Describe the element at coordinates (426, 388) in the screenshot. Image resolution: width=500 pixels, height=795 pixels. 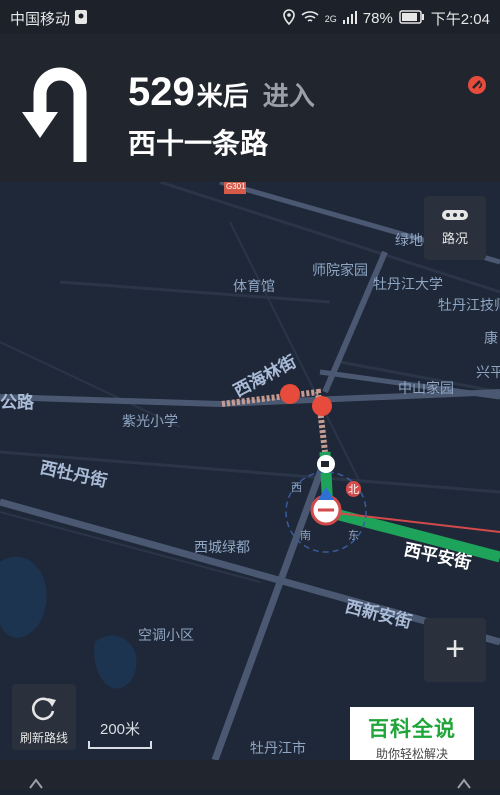
I see `poi-label: 中山家园` at that location.